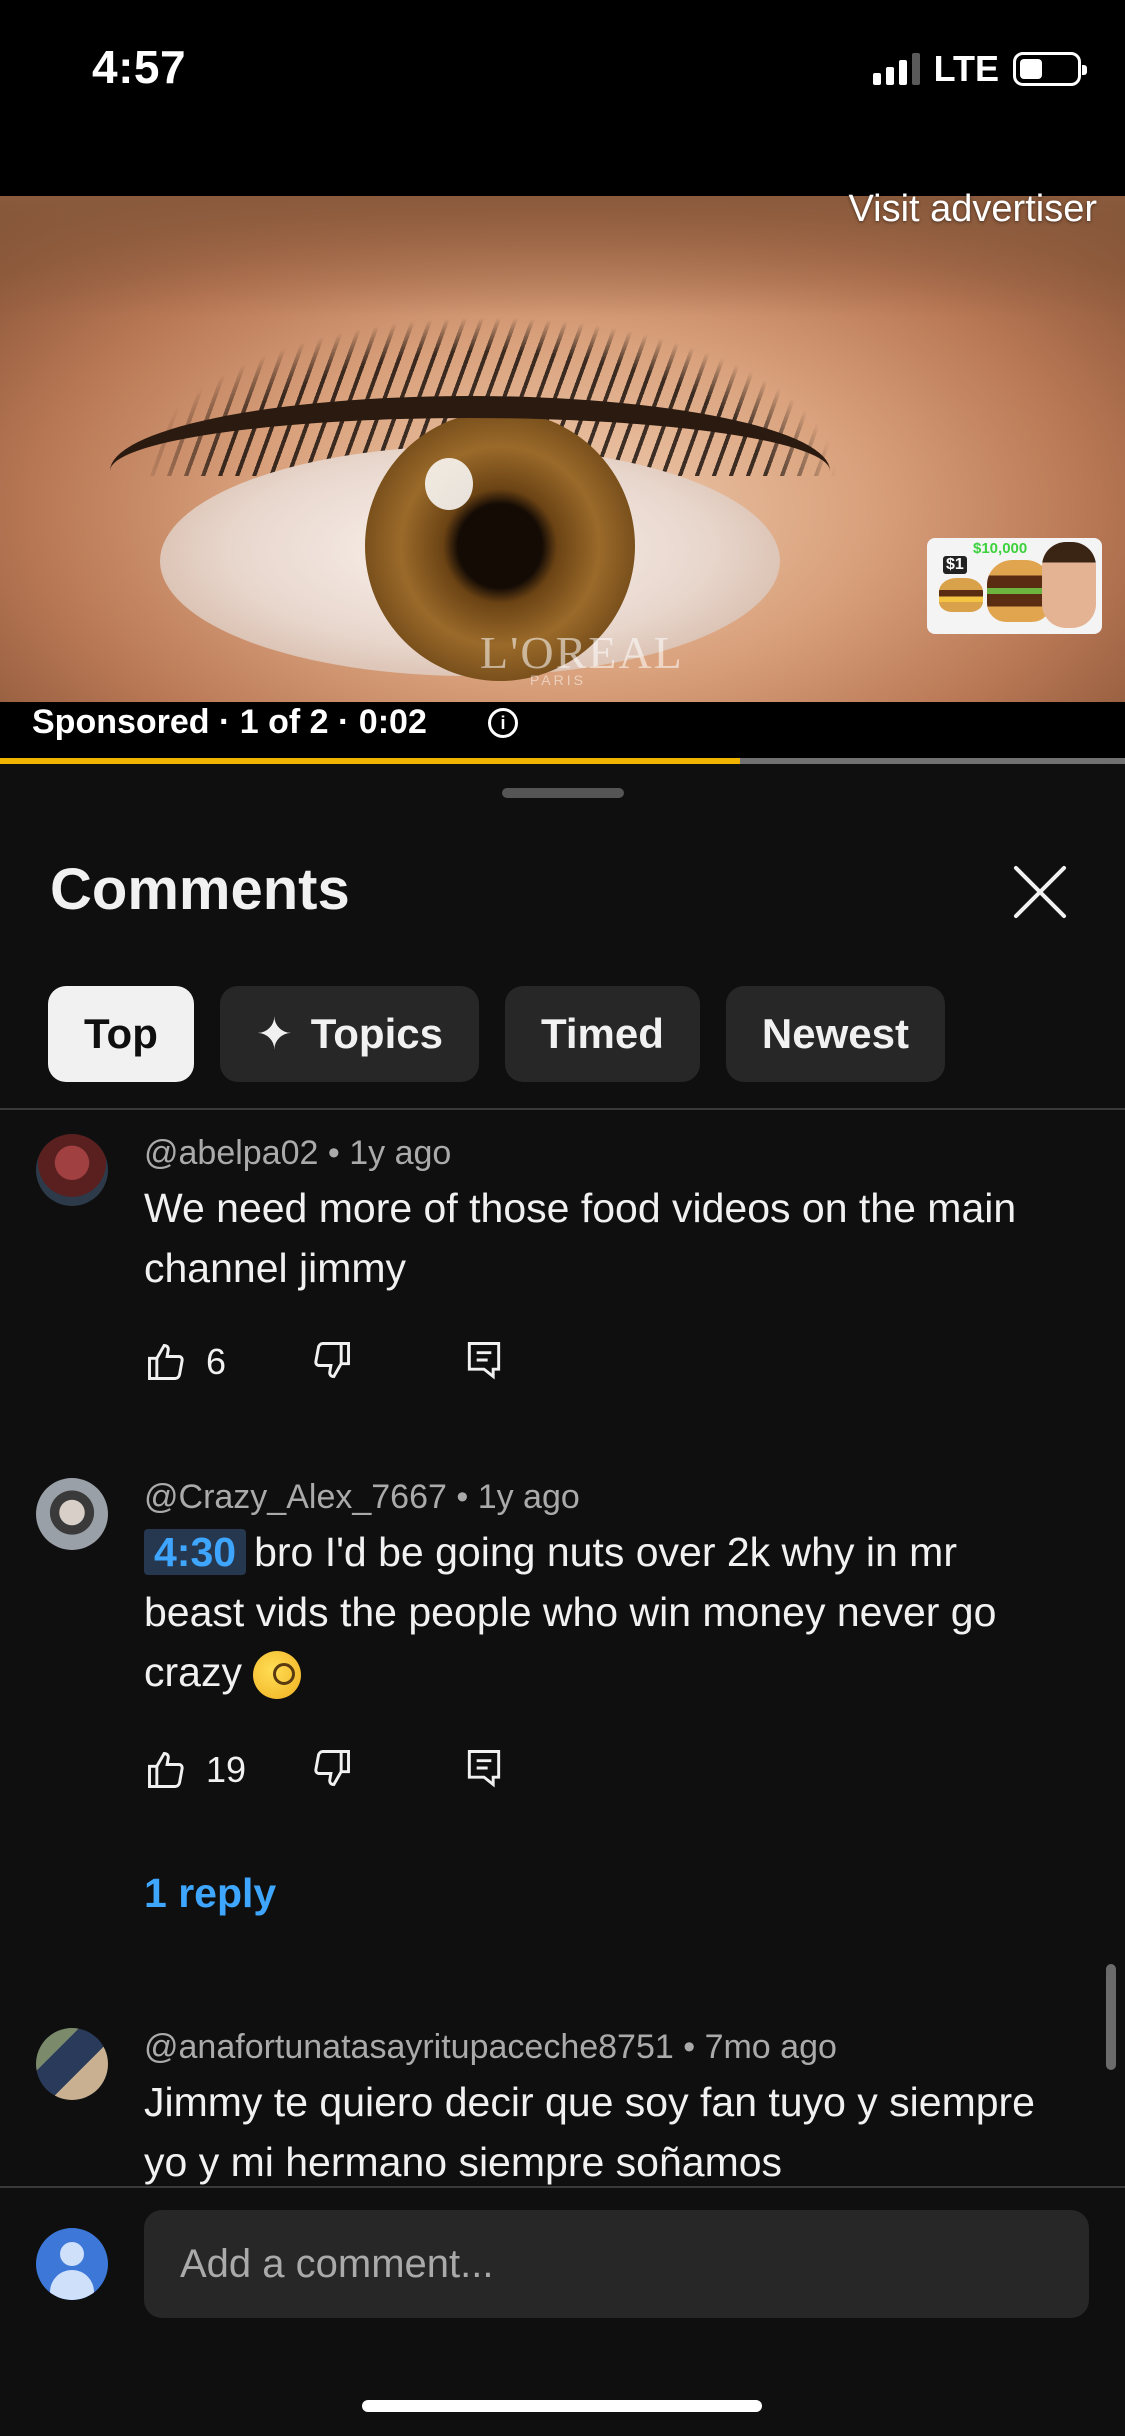  Describe the element at coordinates (362, 1497) in the screenshot. I see `comment-author-time: @Crazy_Alex_7667 • 1y ago` at that location.